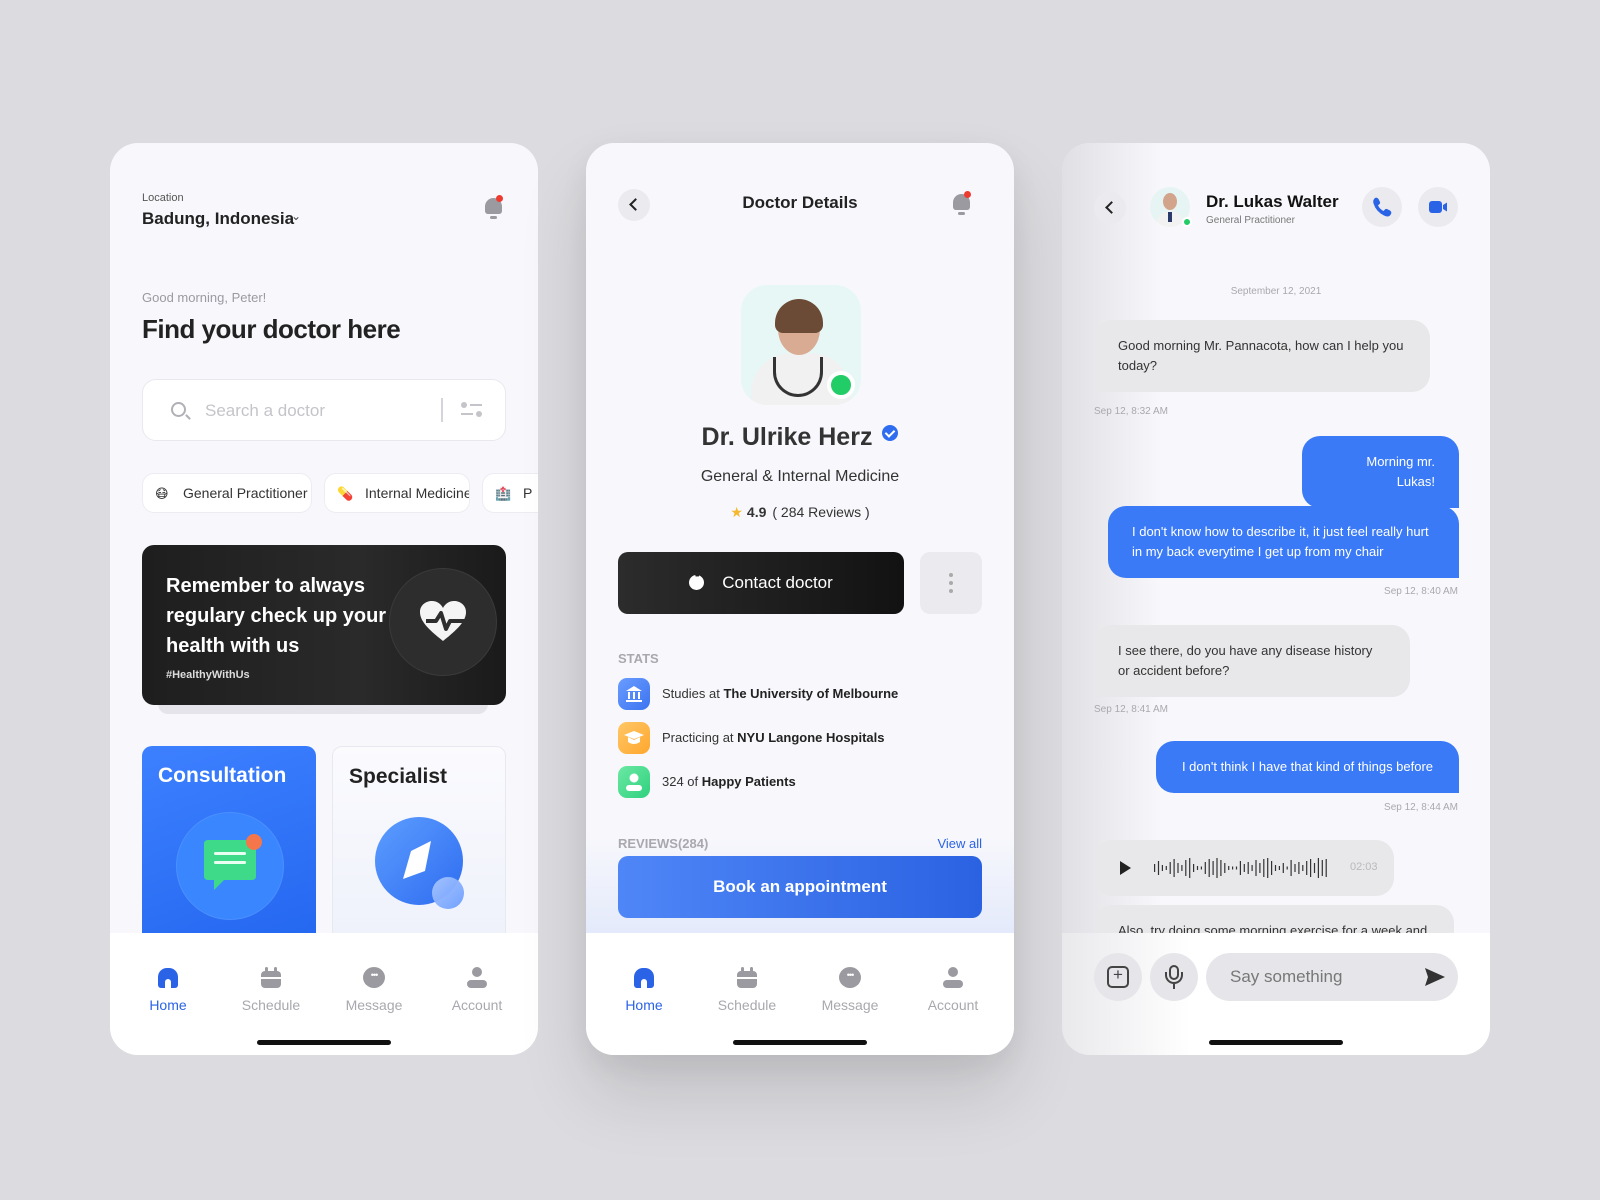 The width and height of the screenshot is (1600, 1200). I want to click on reviews-heading: REVIEWS(284), so click(663, 843).